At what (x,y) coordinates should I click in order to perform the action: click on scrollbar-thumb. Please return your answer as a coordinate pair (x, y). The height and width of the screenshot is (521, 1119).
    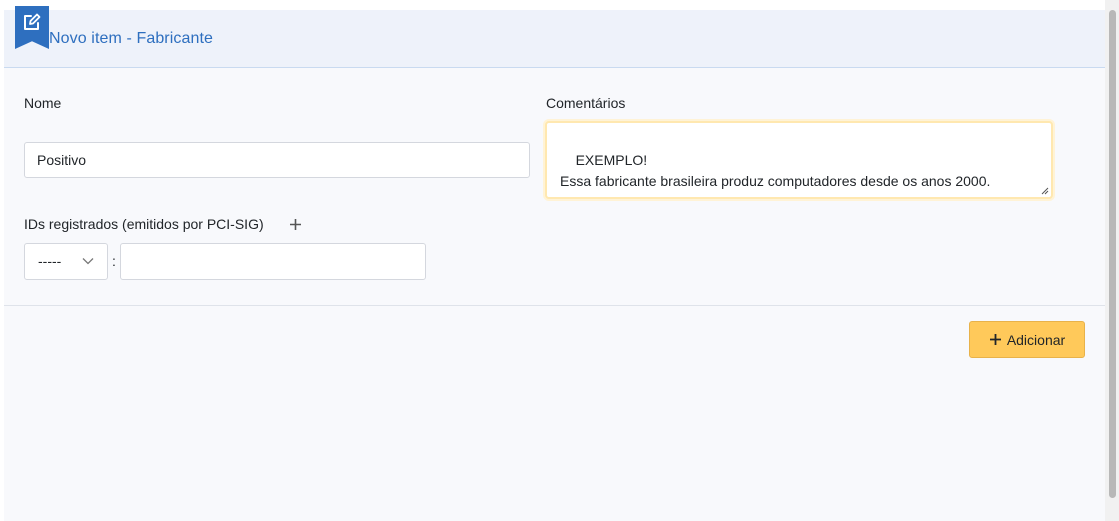
    Looking at the image, I should click on (1112, 254).